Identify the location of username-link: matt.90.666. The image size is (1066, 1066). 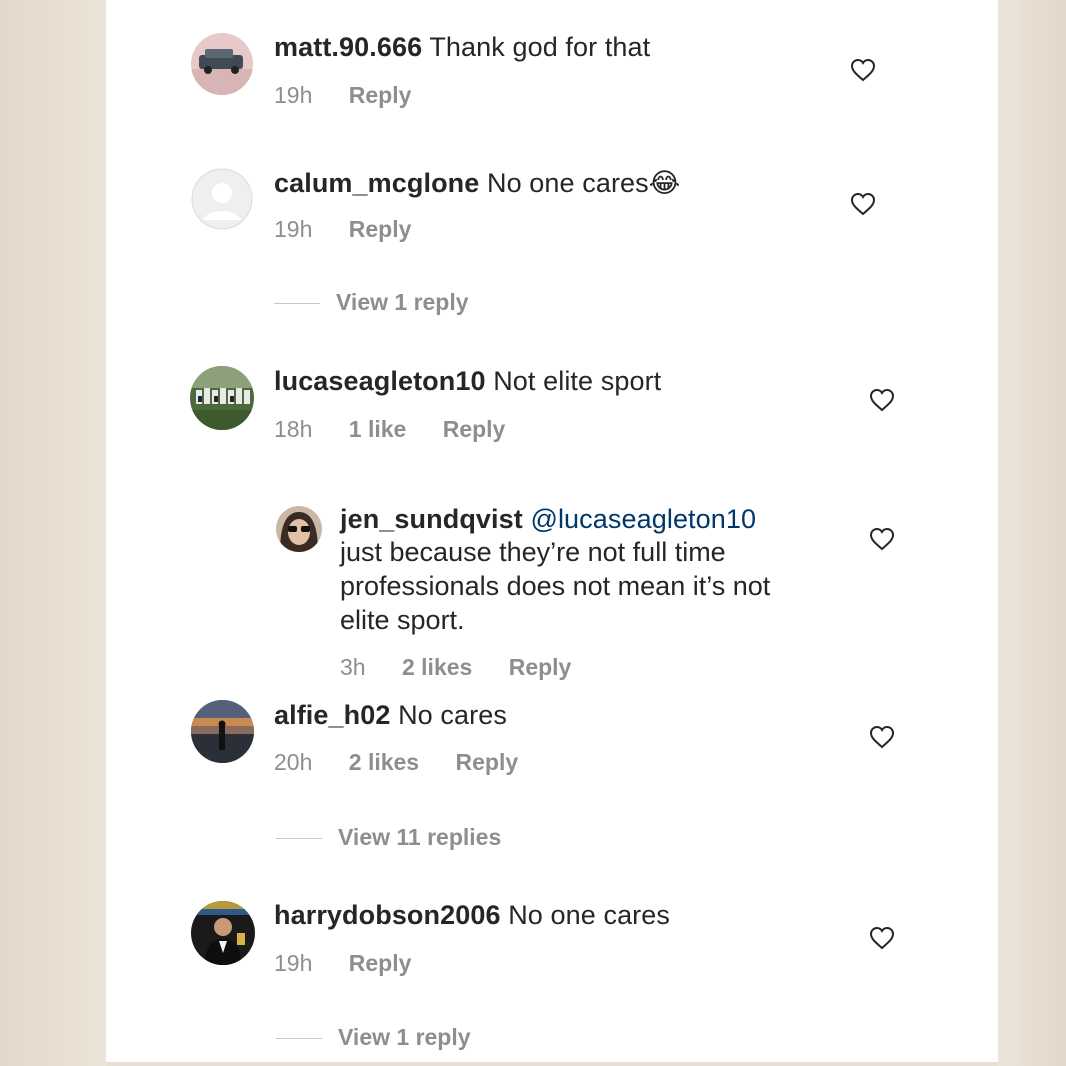
(348, 47).